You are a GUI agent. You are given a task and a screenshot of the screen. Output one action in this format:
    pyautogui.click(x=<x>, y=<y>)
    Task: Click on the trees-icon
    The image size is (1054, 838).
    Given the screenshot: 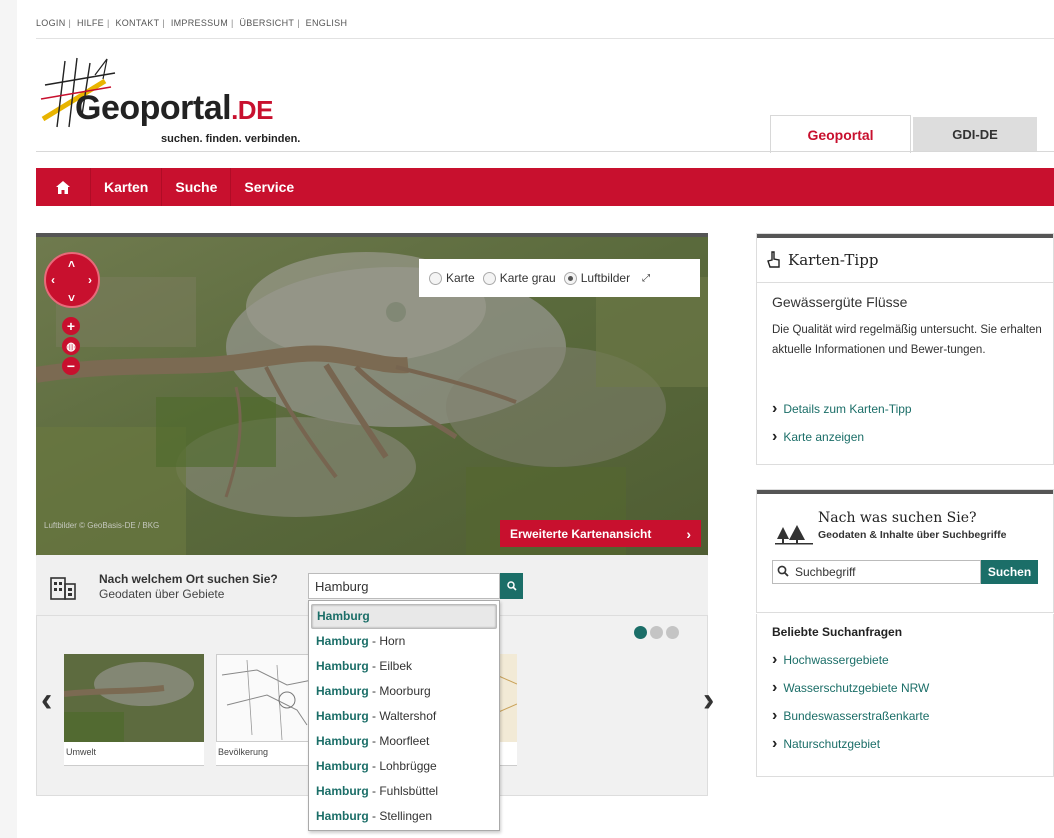 What is the action you would take?
    pyautogui.click(x=794, y=535)
    